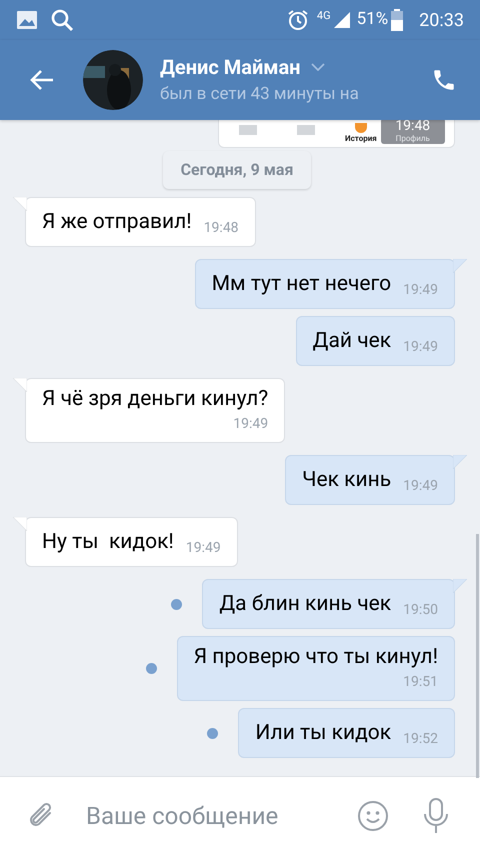  Describe the element at coordinates (372, 20) in the screenshot. I see `battery-percent: 51%` at that location.